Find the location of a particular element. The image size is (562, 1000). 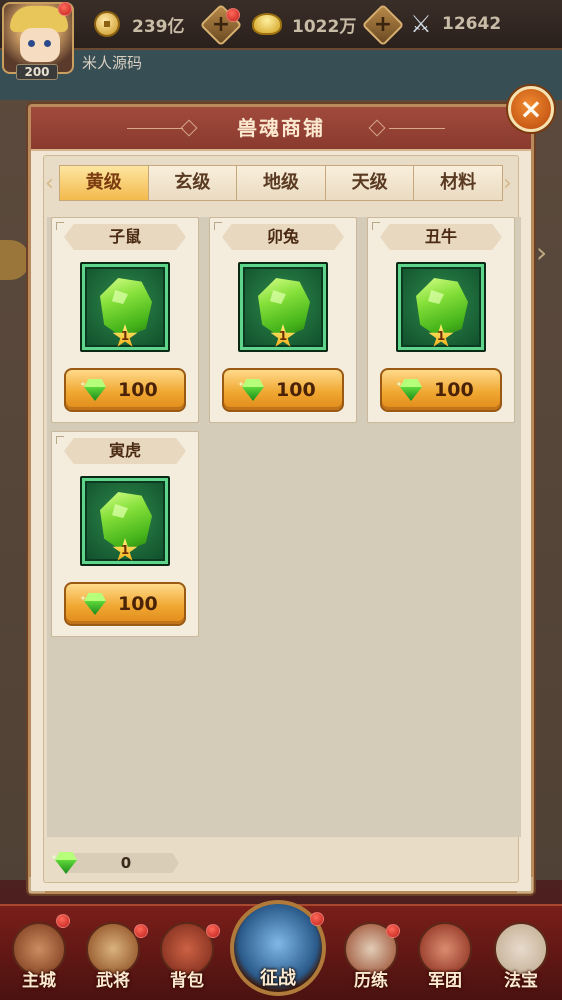

tab-huang-grade: 黄级 is located at coordinates (104, 183).